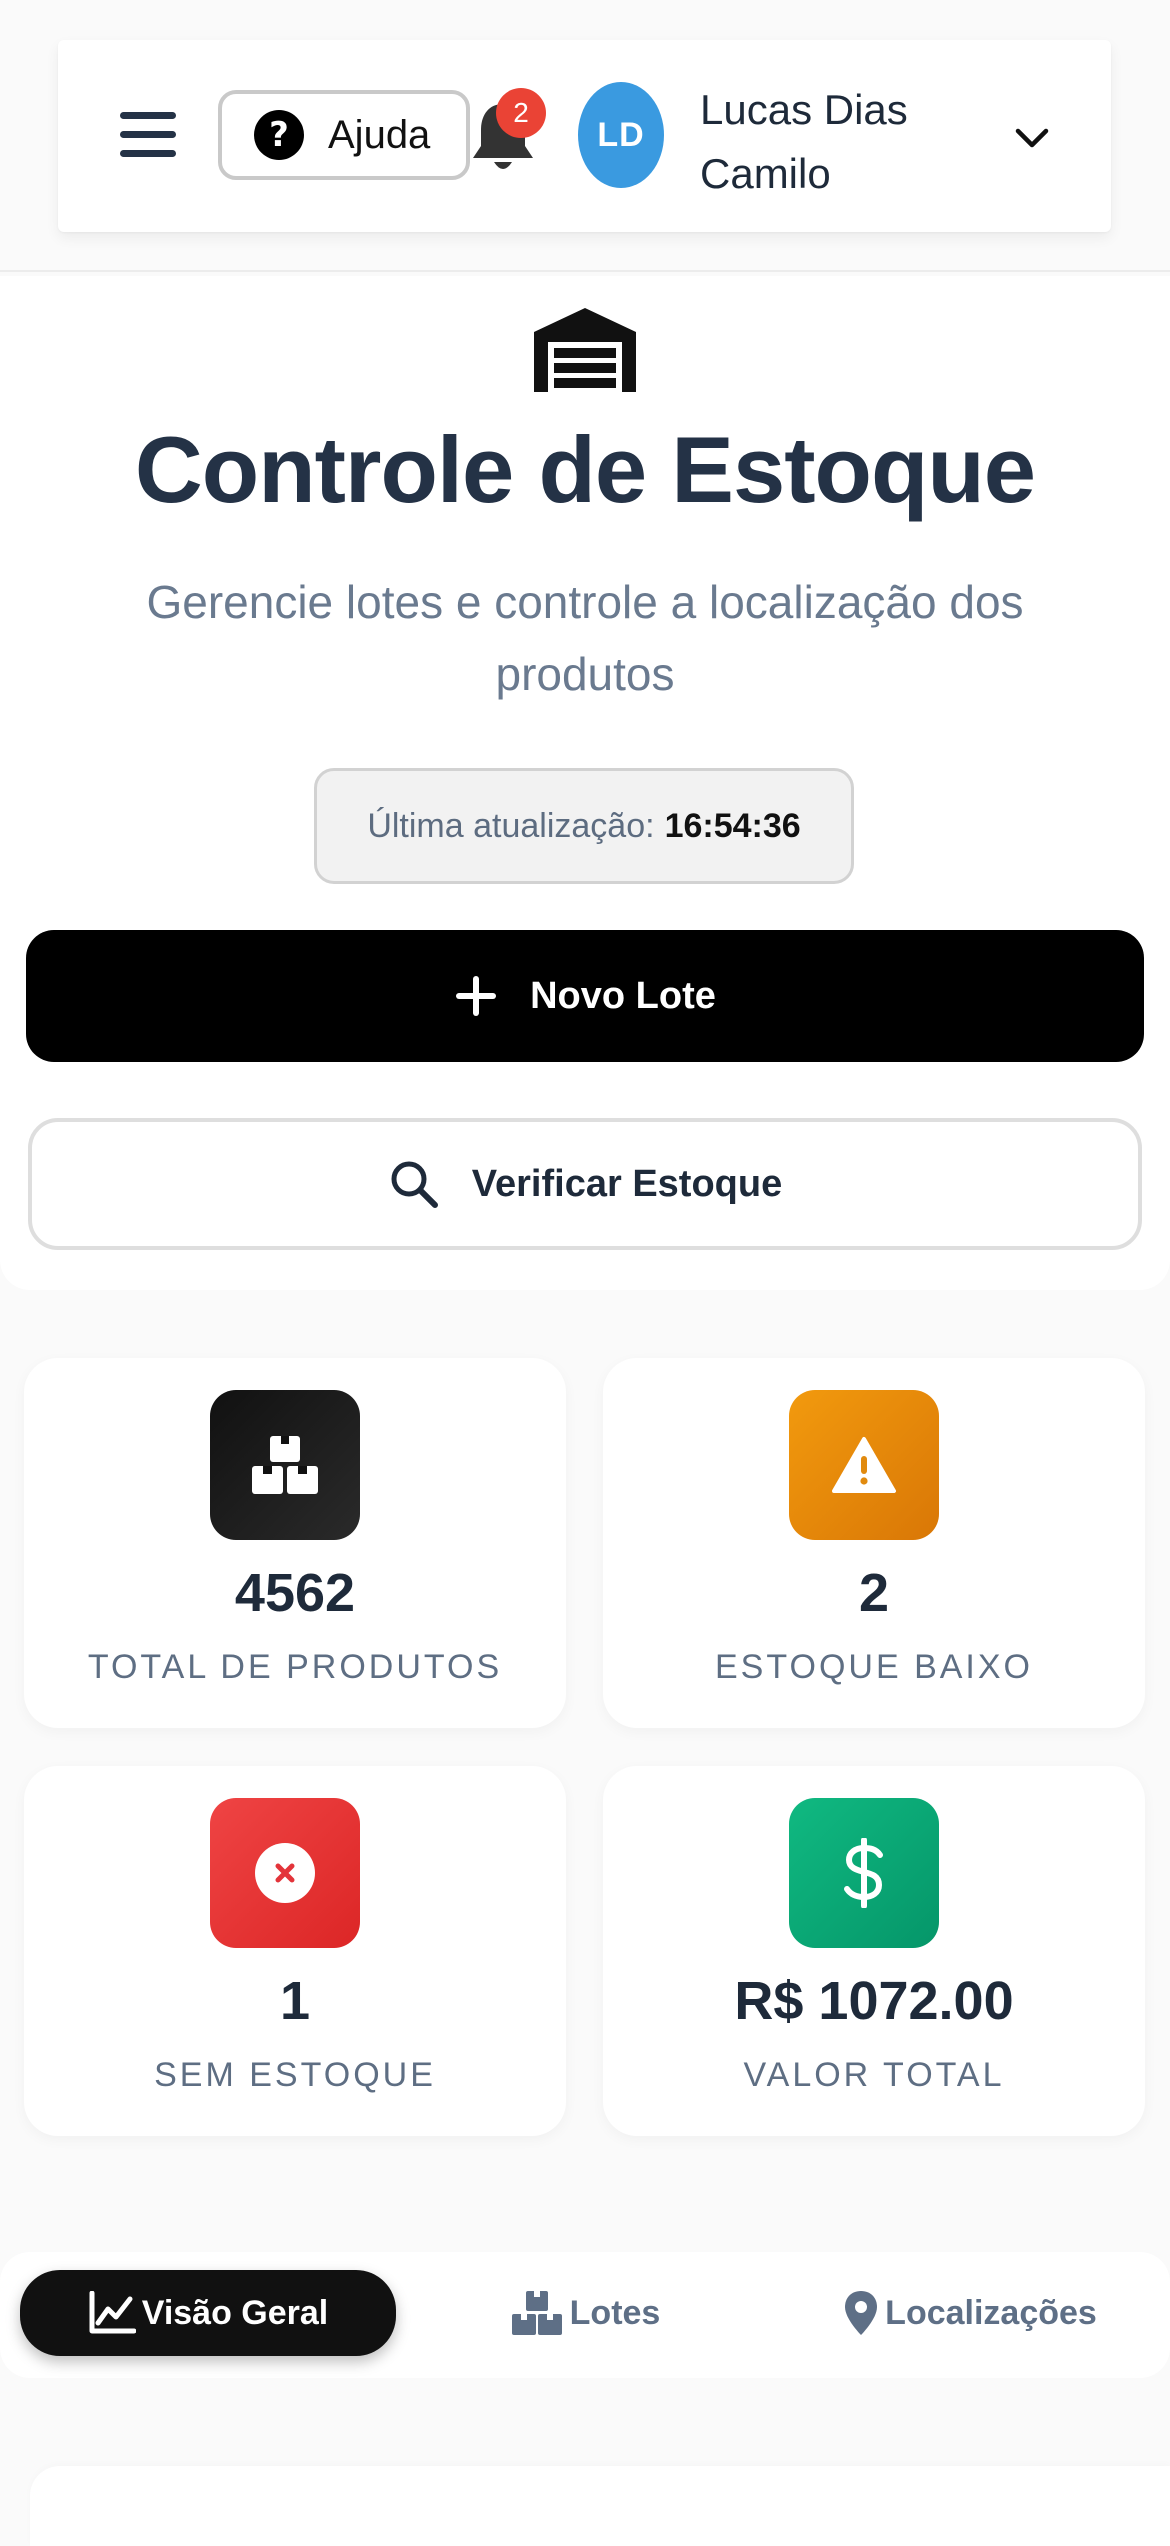  Describe the element at coordinates (285, 1873) in the screenshot. I see `x-circle-icon` at that location.